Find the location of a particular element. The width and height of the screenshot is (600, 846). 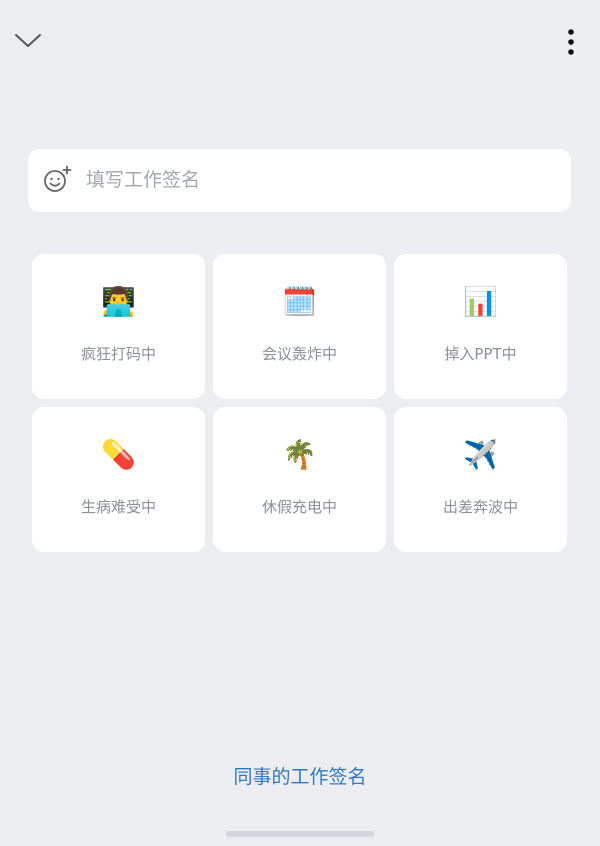

calendar-emoji-icon: 🗓️ is located at coordinates (299, 301).